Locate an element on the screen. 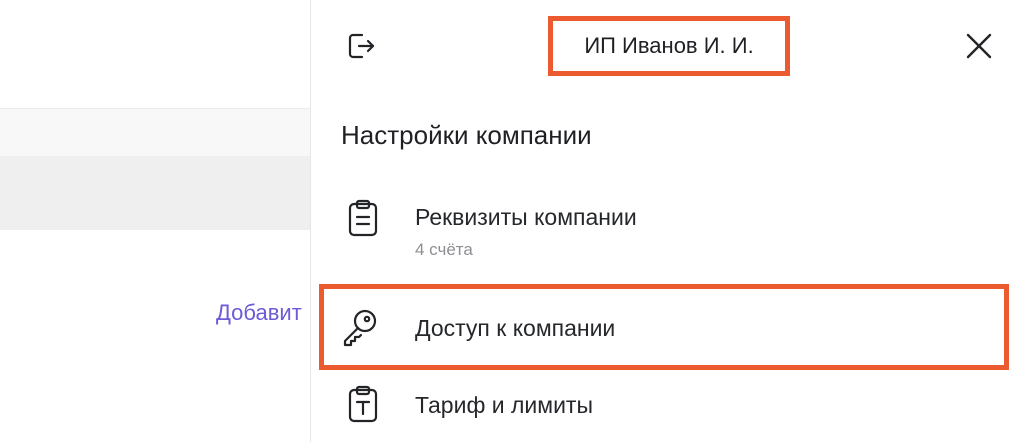 The height and width of the screenshot is (442, 1028). menu-item-access: Доступ к компании is located at coordinates (664, 327).